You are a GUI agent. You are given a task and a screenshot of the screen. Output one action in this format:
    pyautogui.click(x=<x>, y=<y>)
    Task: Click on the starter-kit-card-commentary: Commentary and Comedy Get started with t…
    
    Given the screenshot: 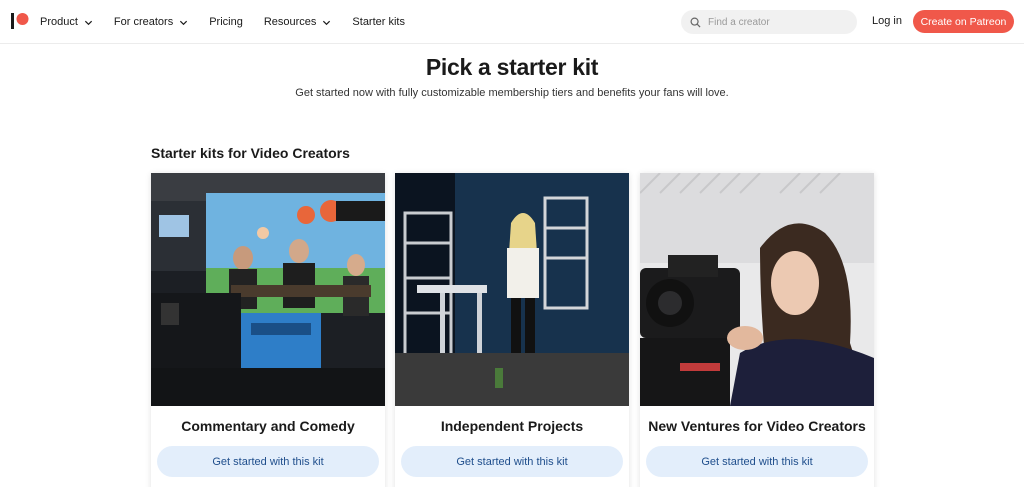 What is the action you would take?
    pyautogui.click(x=268, y=330)
    